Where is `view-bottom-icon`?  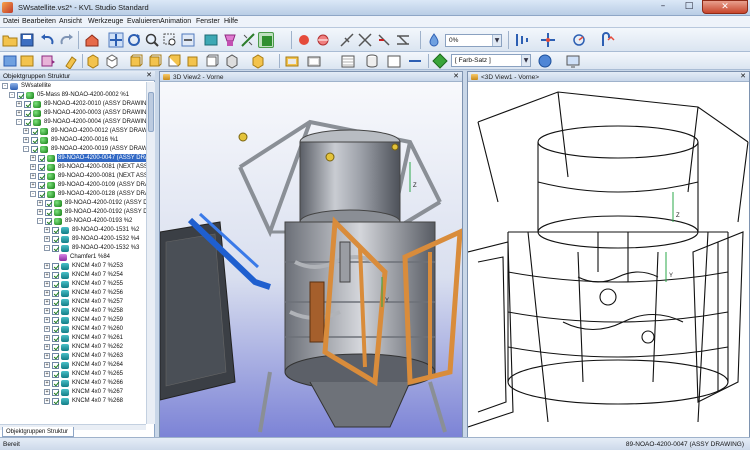
view-bottom-icon is located at coordinates (193, 61).